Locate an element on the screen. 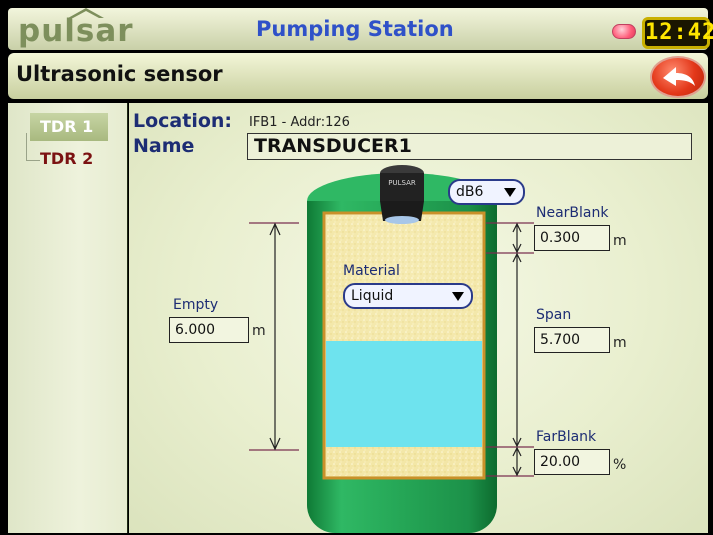 The width and height of the screenshot is (713, 535). page-title: Ultrasonic sensor is located at coordinates (119, 74).